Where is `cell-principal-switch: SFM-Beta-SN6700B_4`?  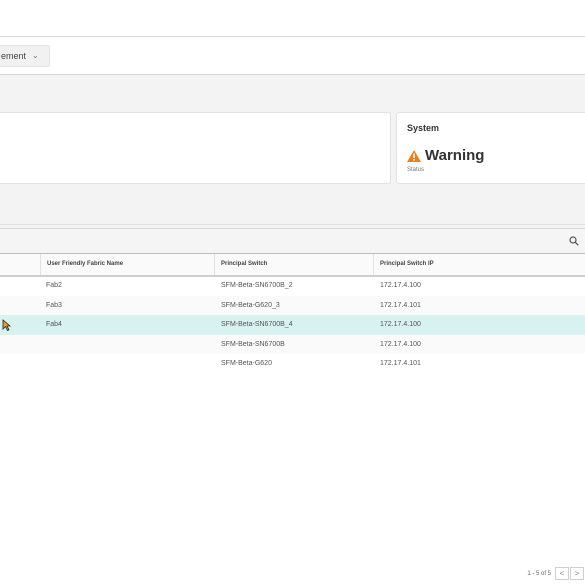
cell-principal-switch: SFM-Beta-SN6700B_4 is located at coordinates (257, 324).